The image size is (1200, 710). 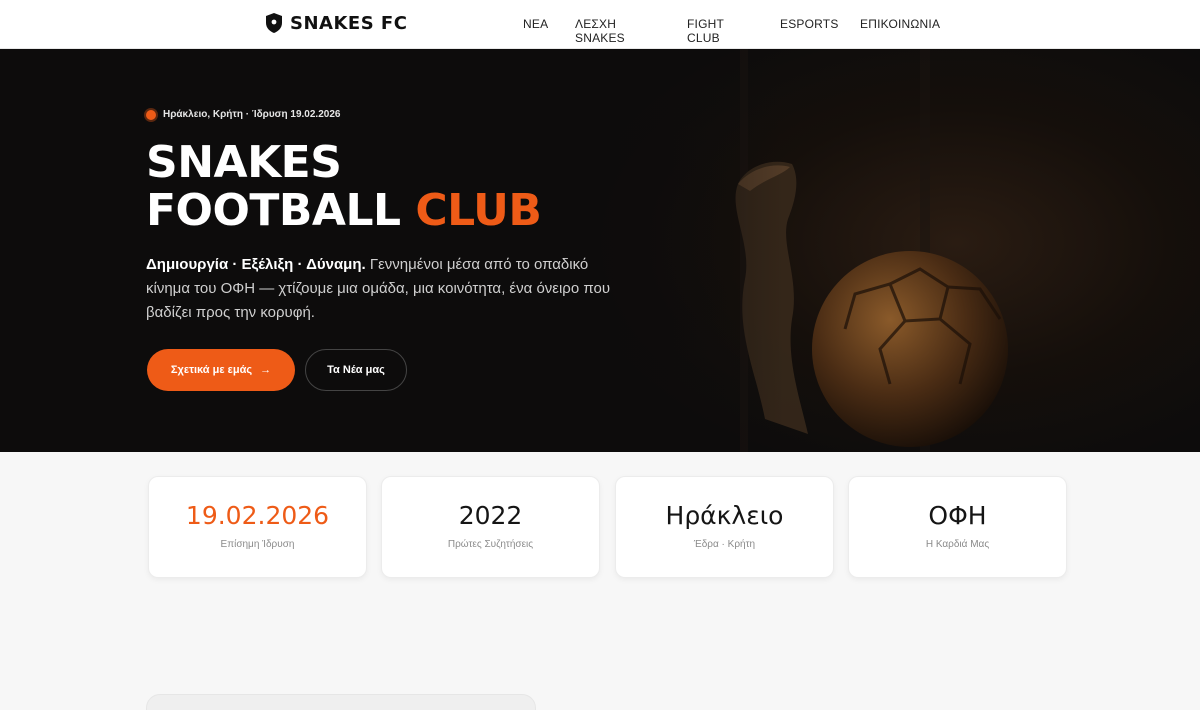 I want to click on brand-logo-link: SNAKES FC, so click(x=335, y=23).